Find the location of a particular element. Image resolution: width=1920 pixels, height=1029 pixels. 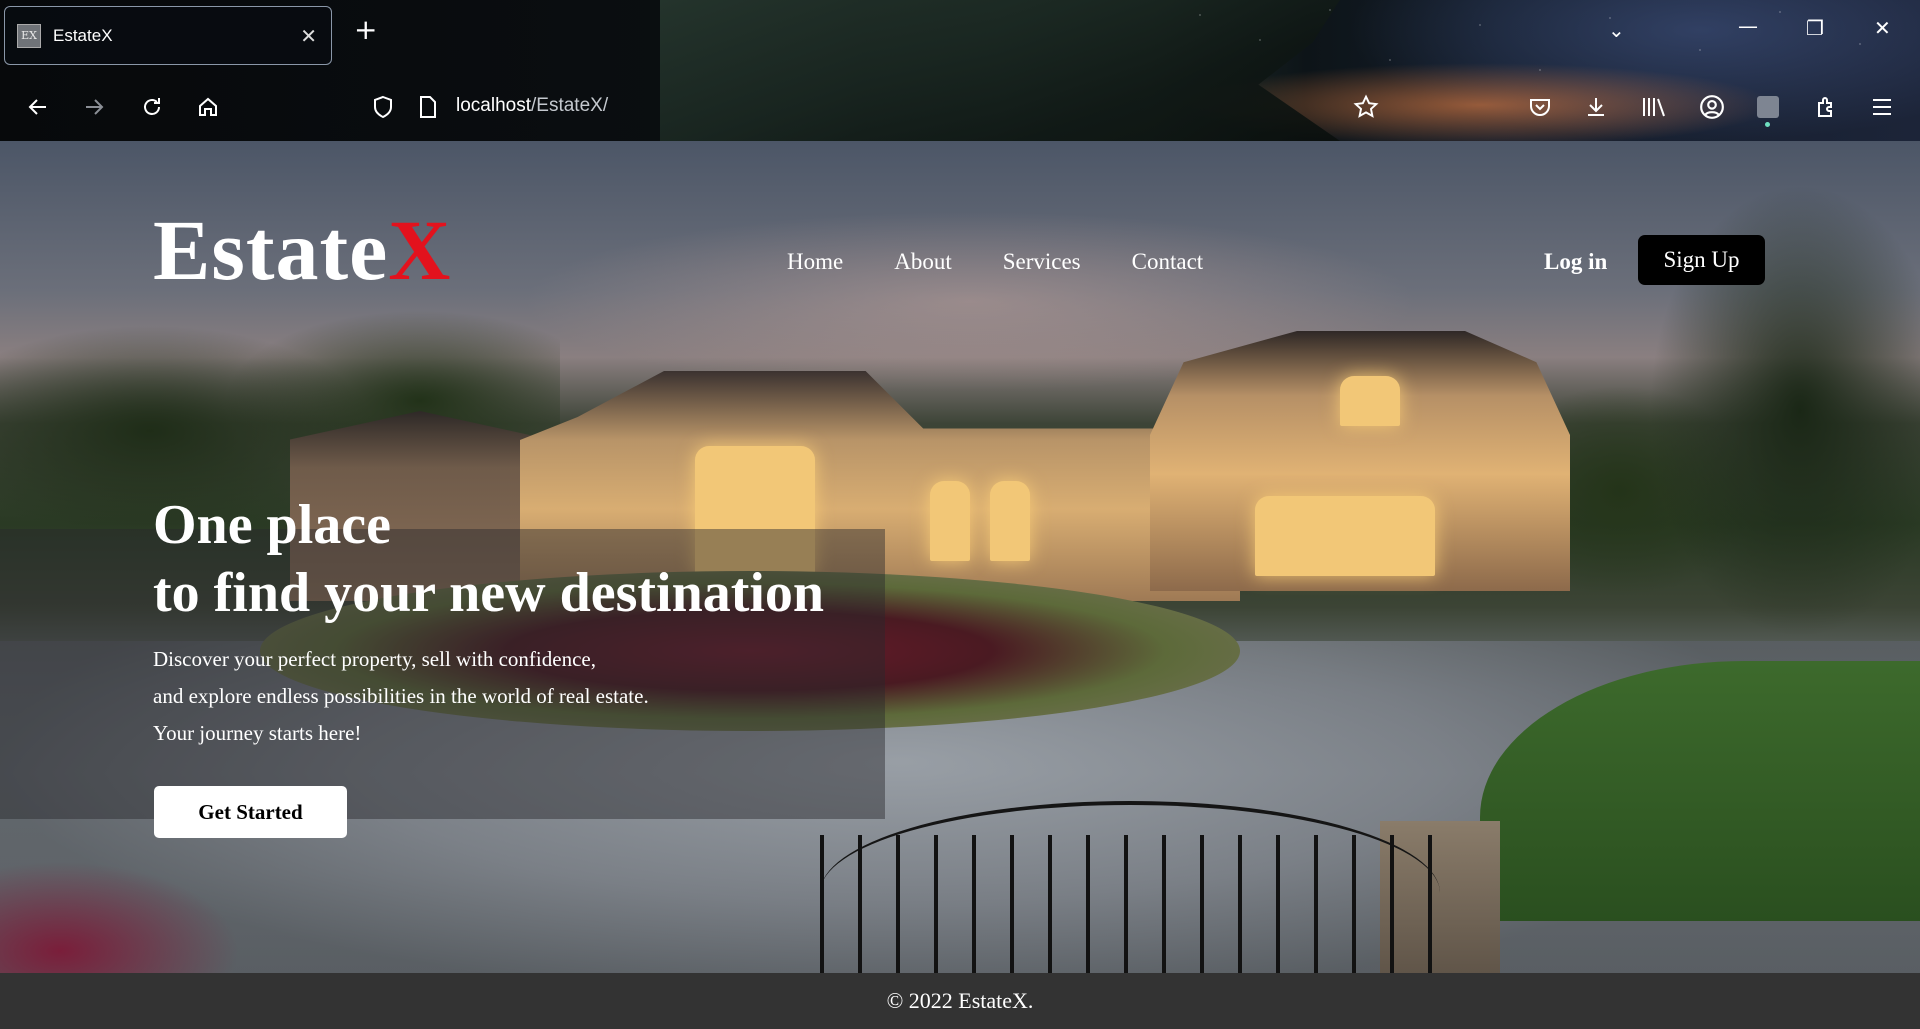

logo-accent-text: X is located at coordinates (420, 250).